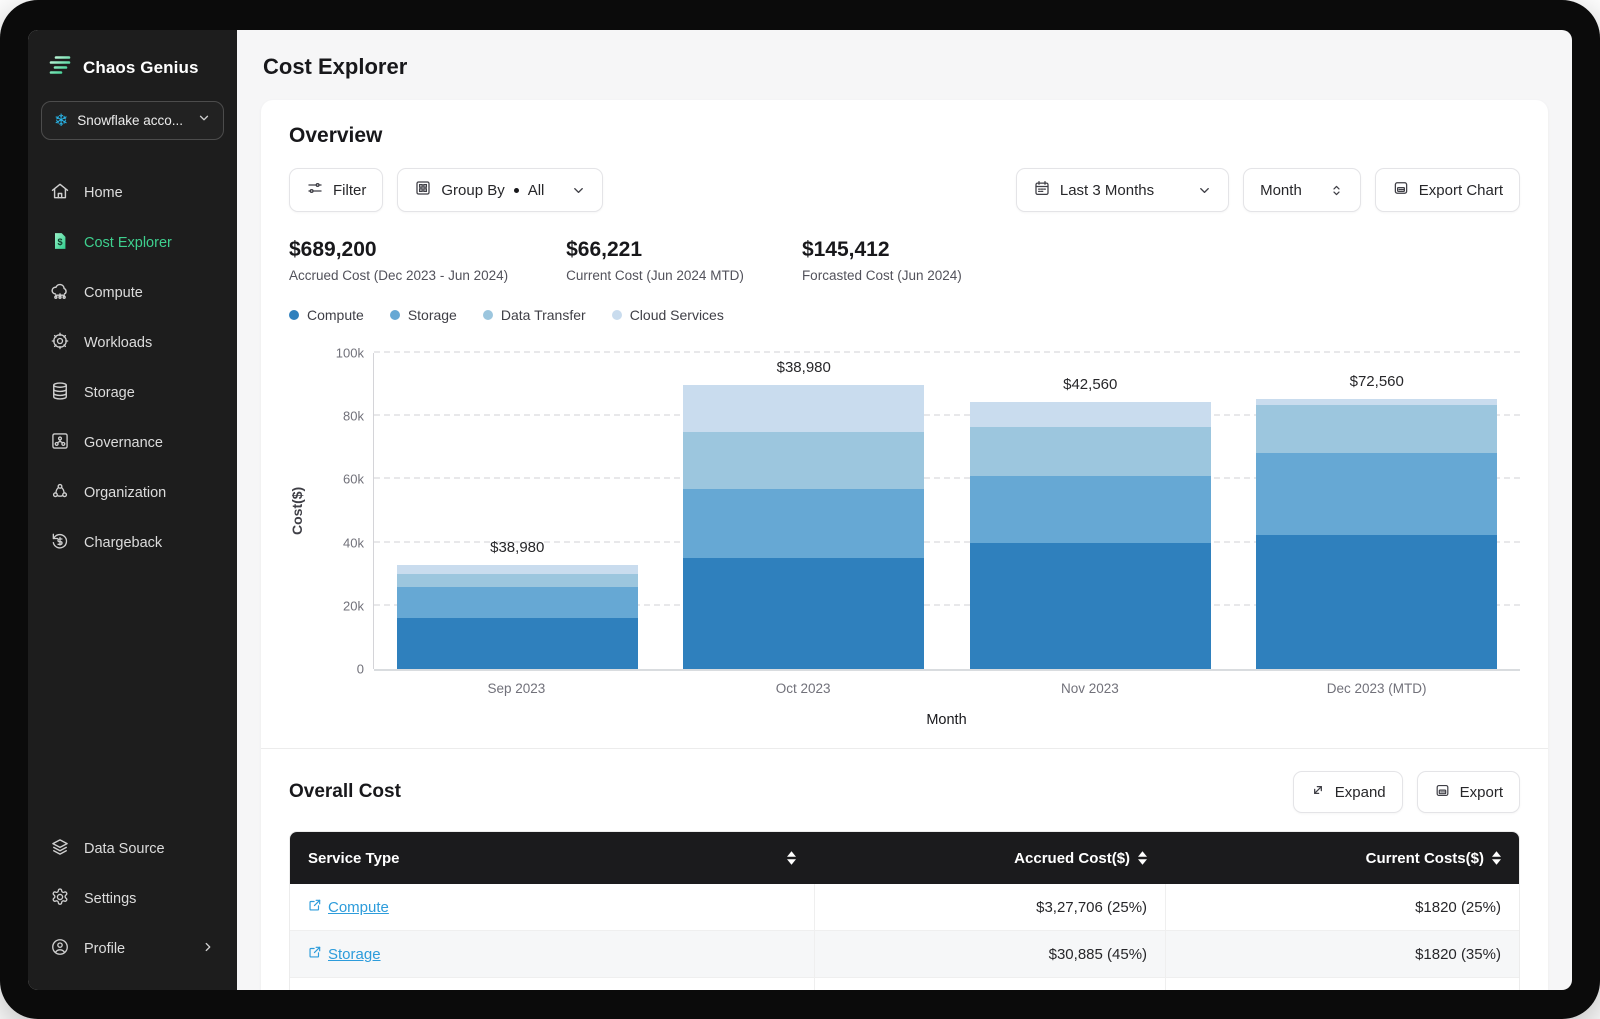 The height and width of the screenshot is (1019, 1600). I want to click on legend-item-data-transfer: Data Transfer, so click(534, 315).